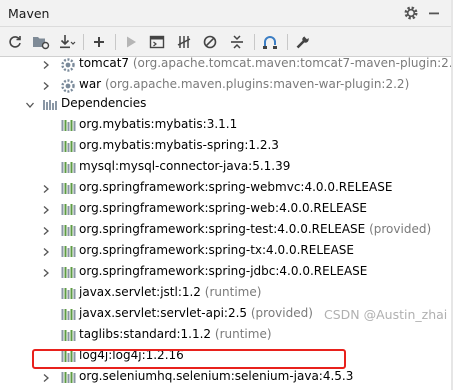  I want to click on dependency-label: javax.servlet:servlet-api:2.5, so click(163, 313).